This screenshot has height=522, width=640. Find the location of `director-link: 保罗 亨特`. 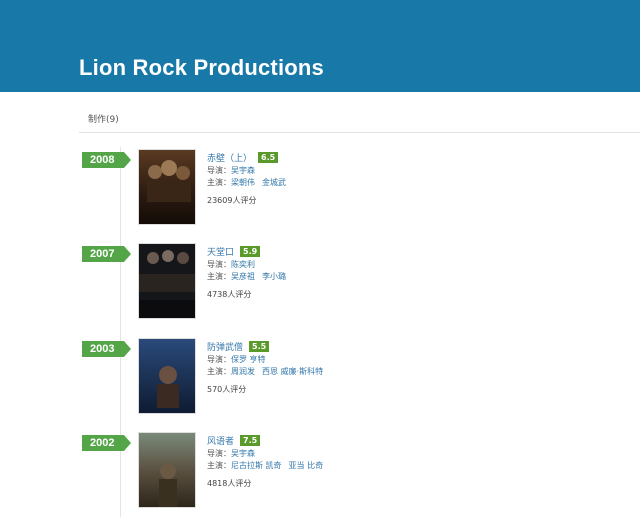

director-link: 保罗 亨特 is located at coordinates (248, 359).